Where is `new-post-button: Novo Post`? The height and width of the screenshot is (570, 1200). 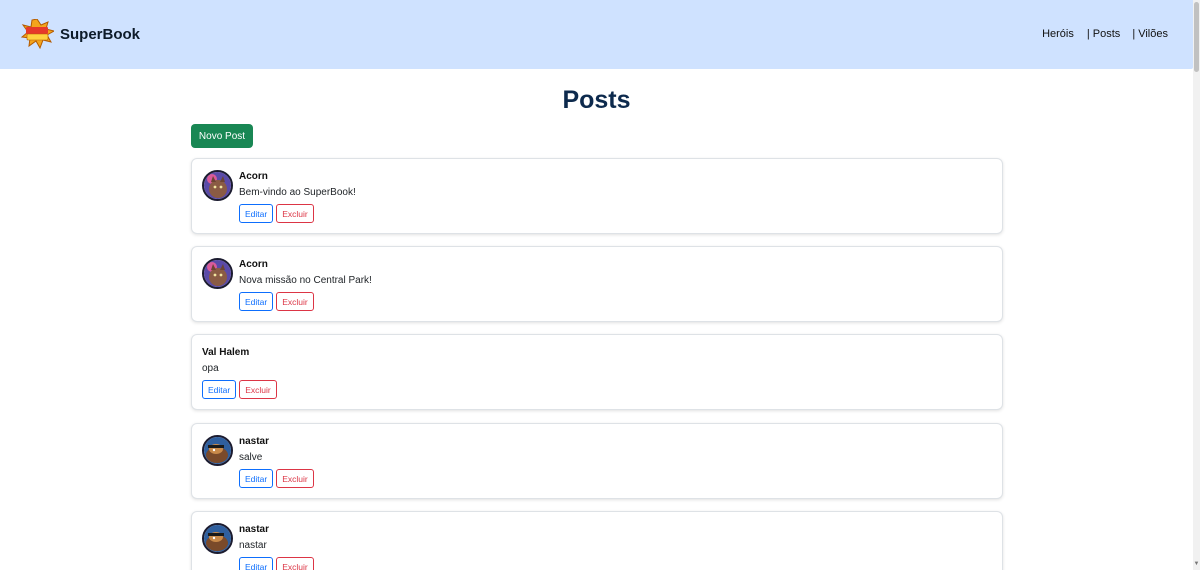
new-post-button: Novo Post is located at coordinates (222, 136).